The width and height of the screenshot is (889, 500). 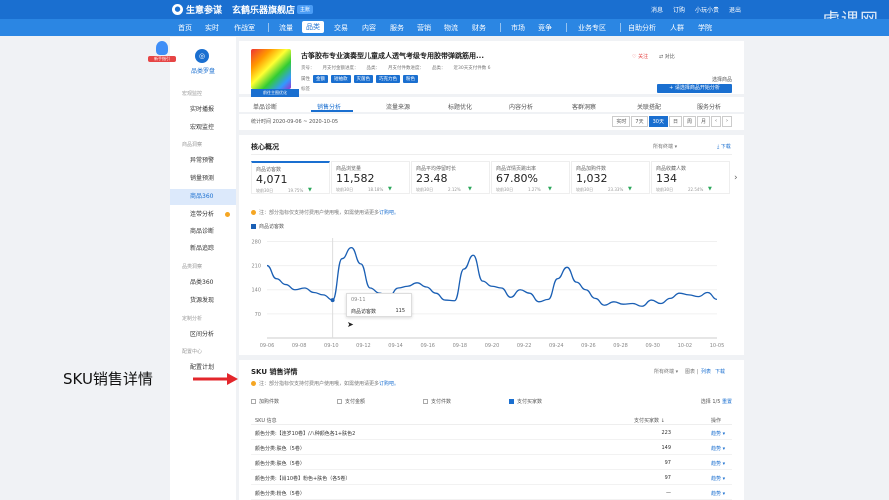 What do you see at coordinates (694, 88) in the screenshot?
I see `select-product-button: + 请选择商品开始分析` at bounding box center [694, 88].